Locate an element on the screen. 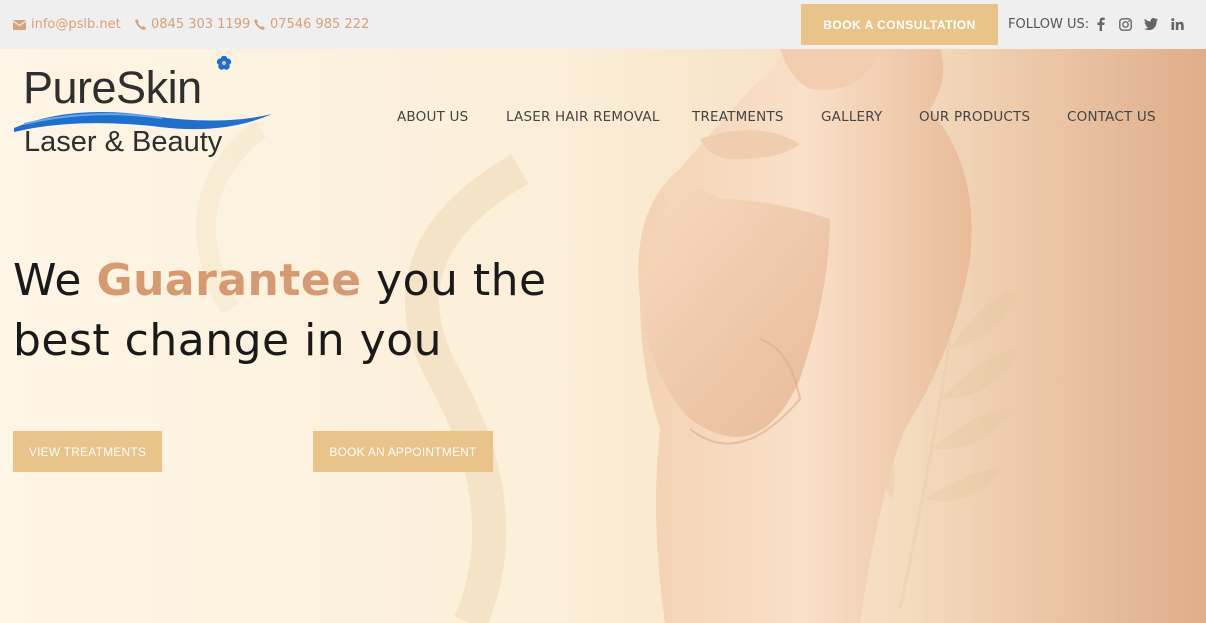 The height and width of the screenshot is (623, 1206). headline-line1-post: you the is located at coordinates (454, 280).